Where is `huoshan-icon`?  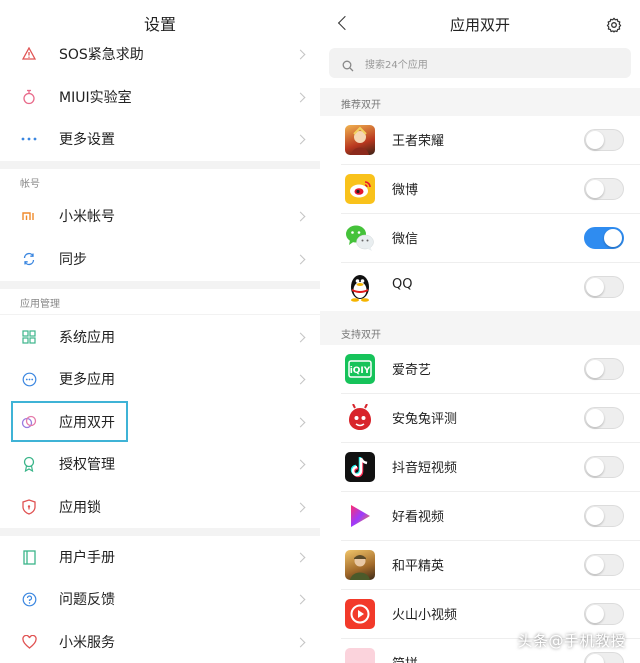
huoshan-icon is located at coordinates (360, 614).